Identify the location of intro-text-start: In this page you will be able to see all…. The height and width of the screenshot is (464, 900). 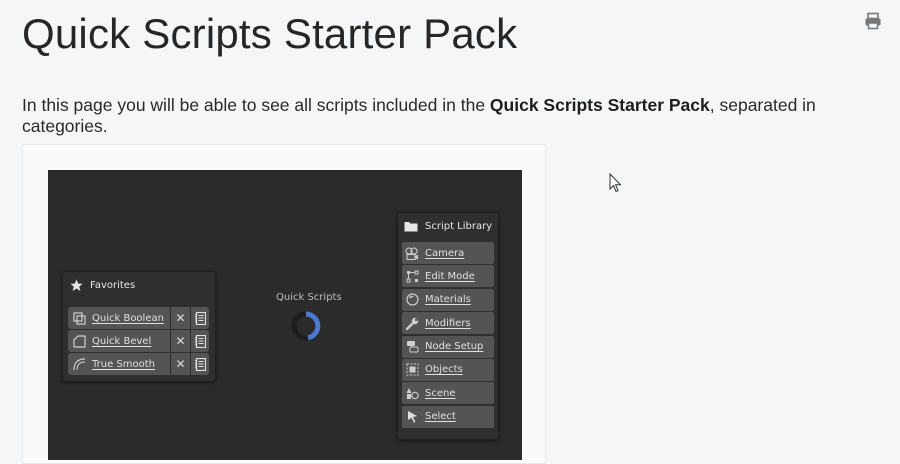
(256, 105).